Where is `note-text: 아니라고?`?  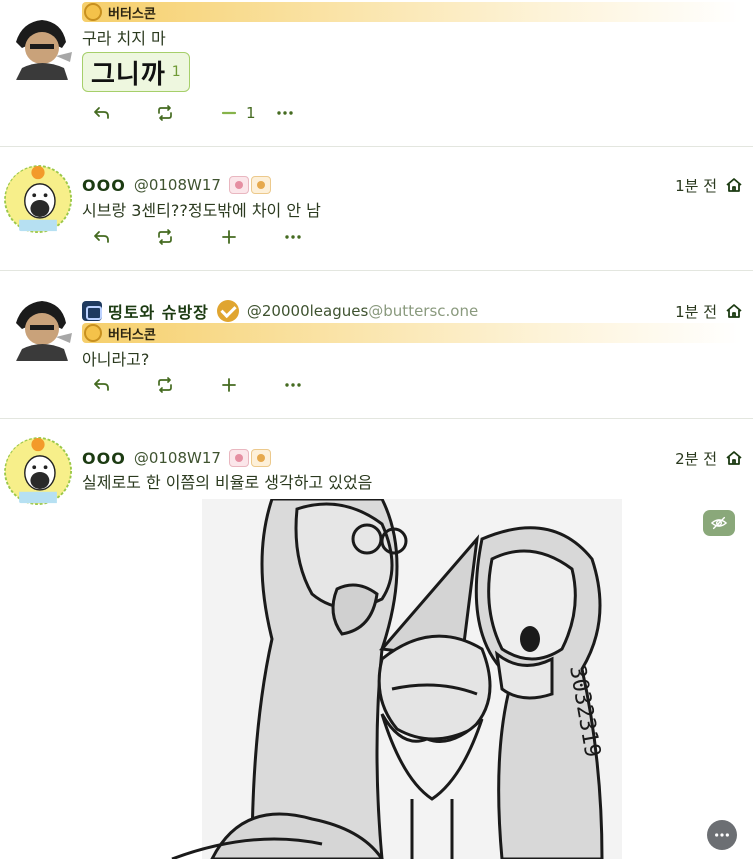
note-text: 아니라고? is located at coordinates (116, 359).